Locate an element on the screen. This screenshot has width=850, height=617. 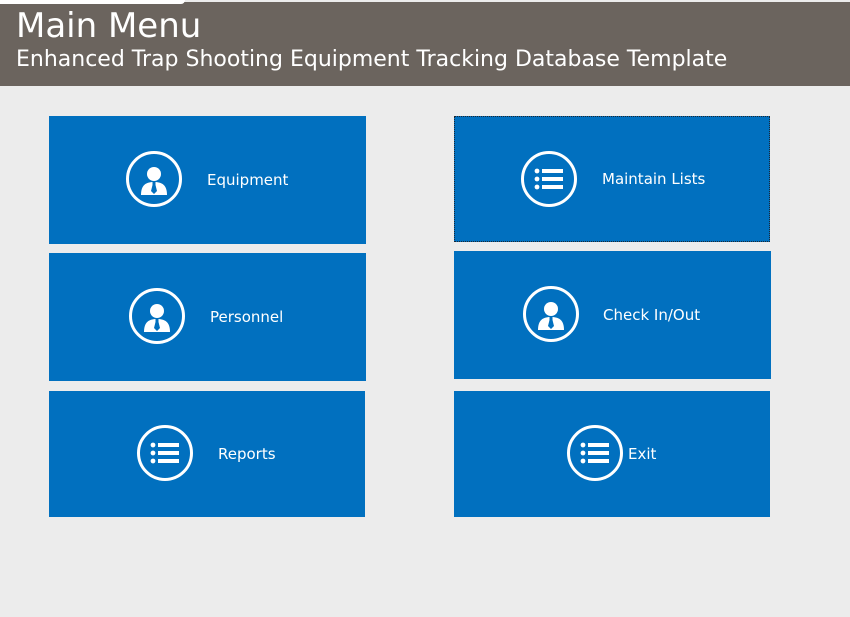
equipment-button: Equipment is located at coordinates (207, 180).